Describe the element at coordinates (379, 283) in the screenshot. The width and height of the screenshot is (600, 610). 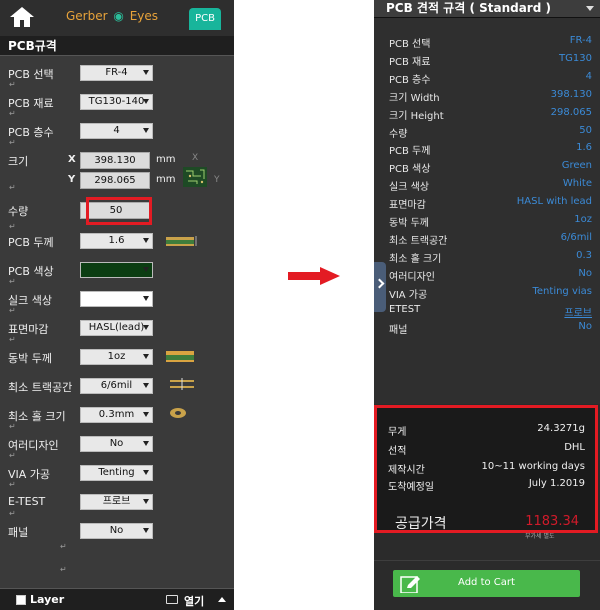
I see `chevron-right-icon` at that location.